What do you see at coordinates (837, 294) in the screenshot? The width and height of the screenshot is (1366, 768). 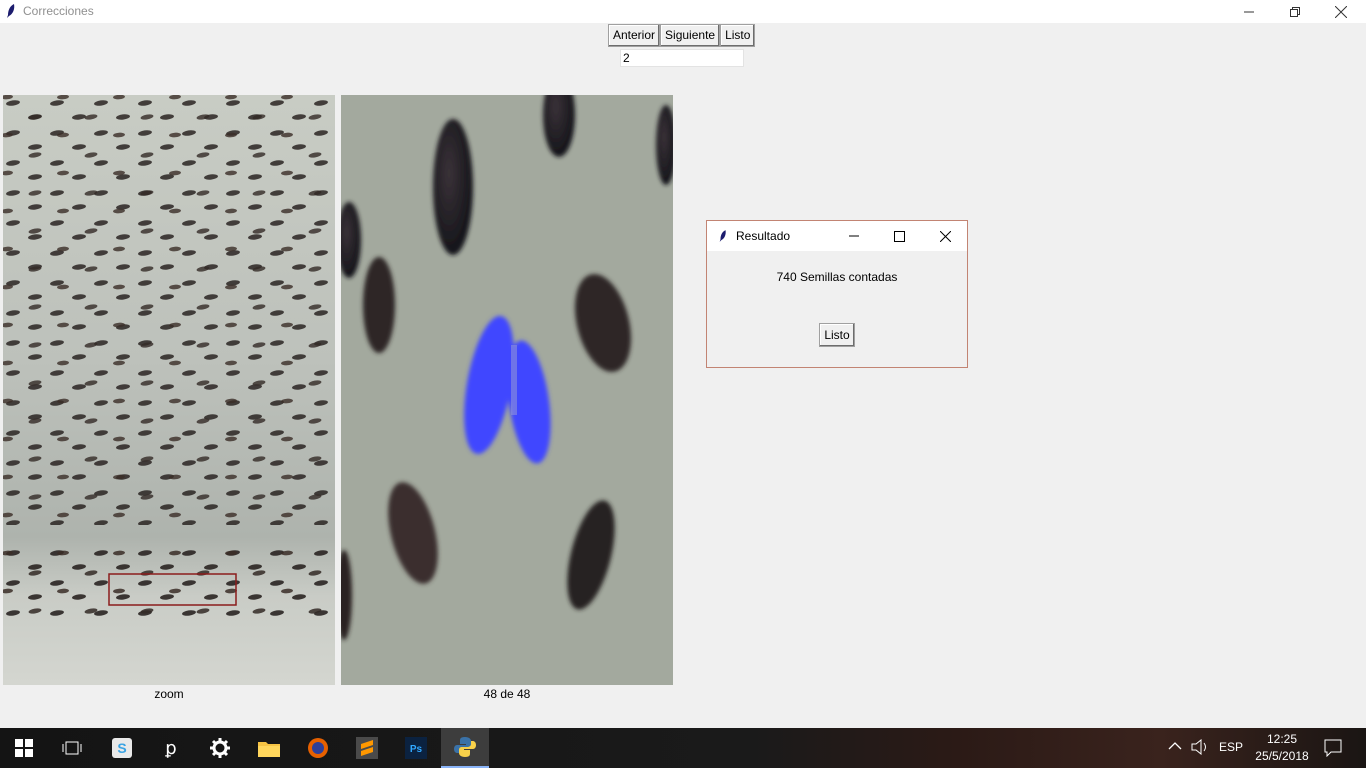 I see `result-dialog: Resultado 740 Semillas contadas Listo` at bounding box center [837, 294].